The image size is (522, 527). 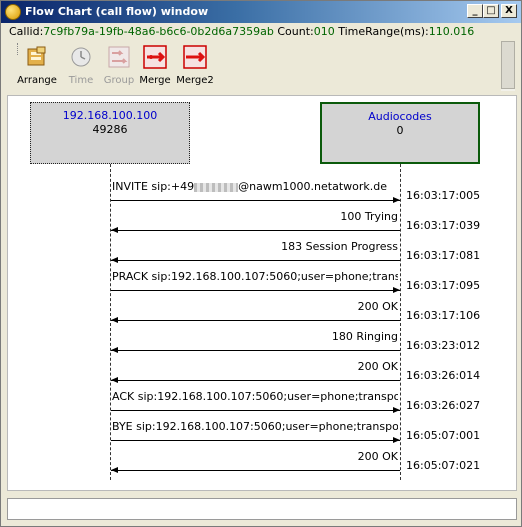 I want to click on callid-value: 7c9fb79a-19fb-48a6-b6c6-0b2d6a7359ab, so click(x=158, y=31).